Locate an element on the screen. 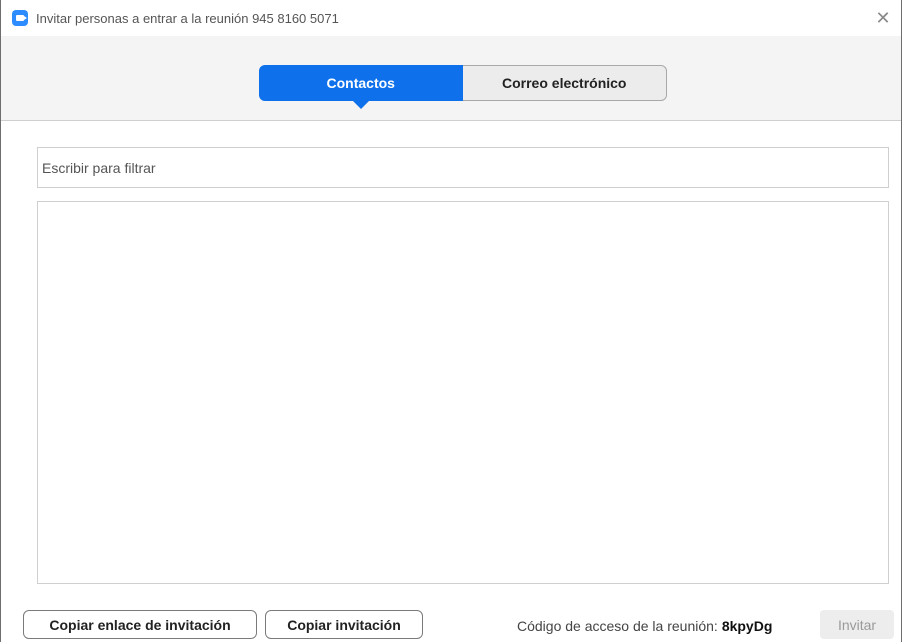 The height and width of the screenshot is (642, 904). tab-header: Contactos Correo electrónico is located at coordinates (451, 78).